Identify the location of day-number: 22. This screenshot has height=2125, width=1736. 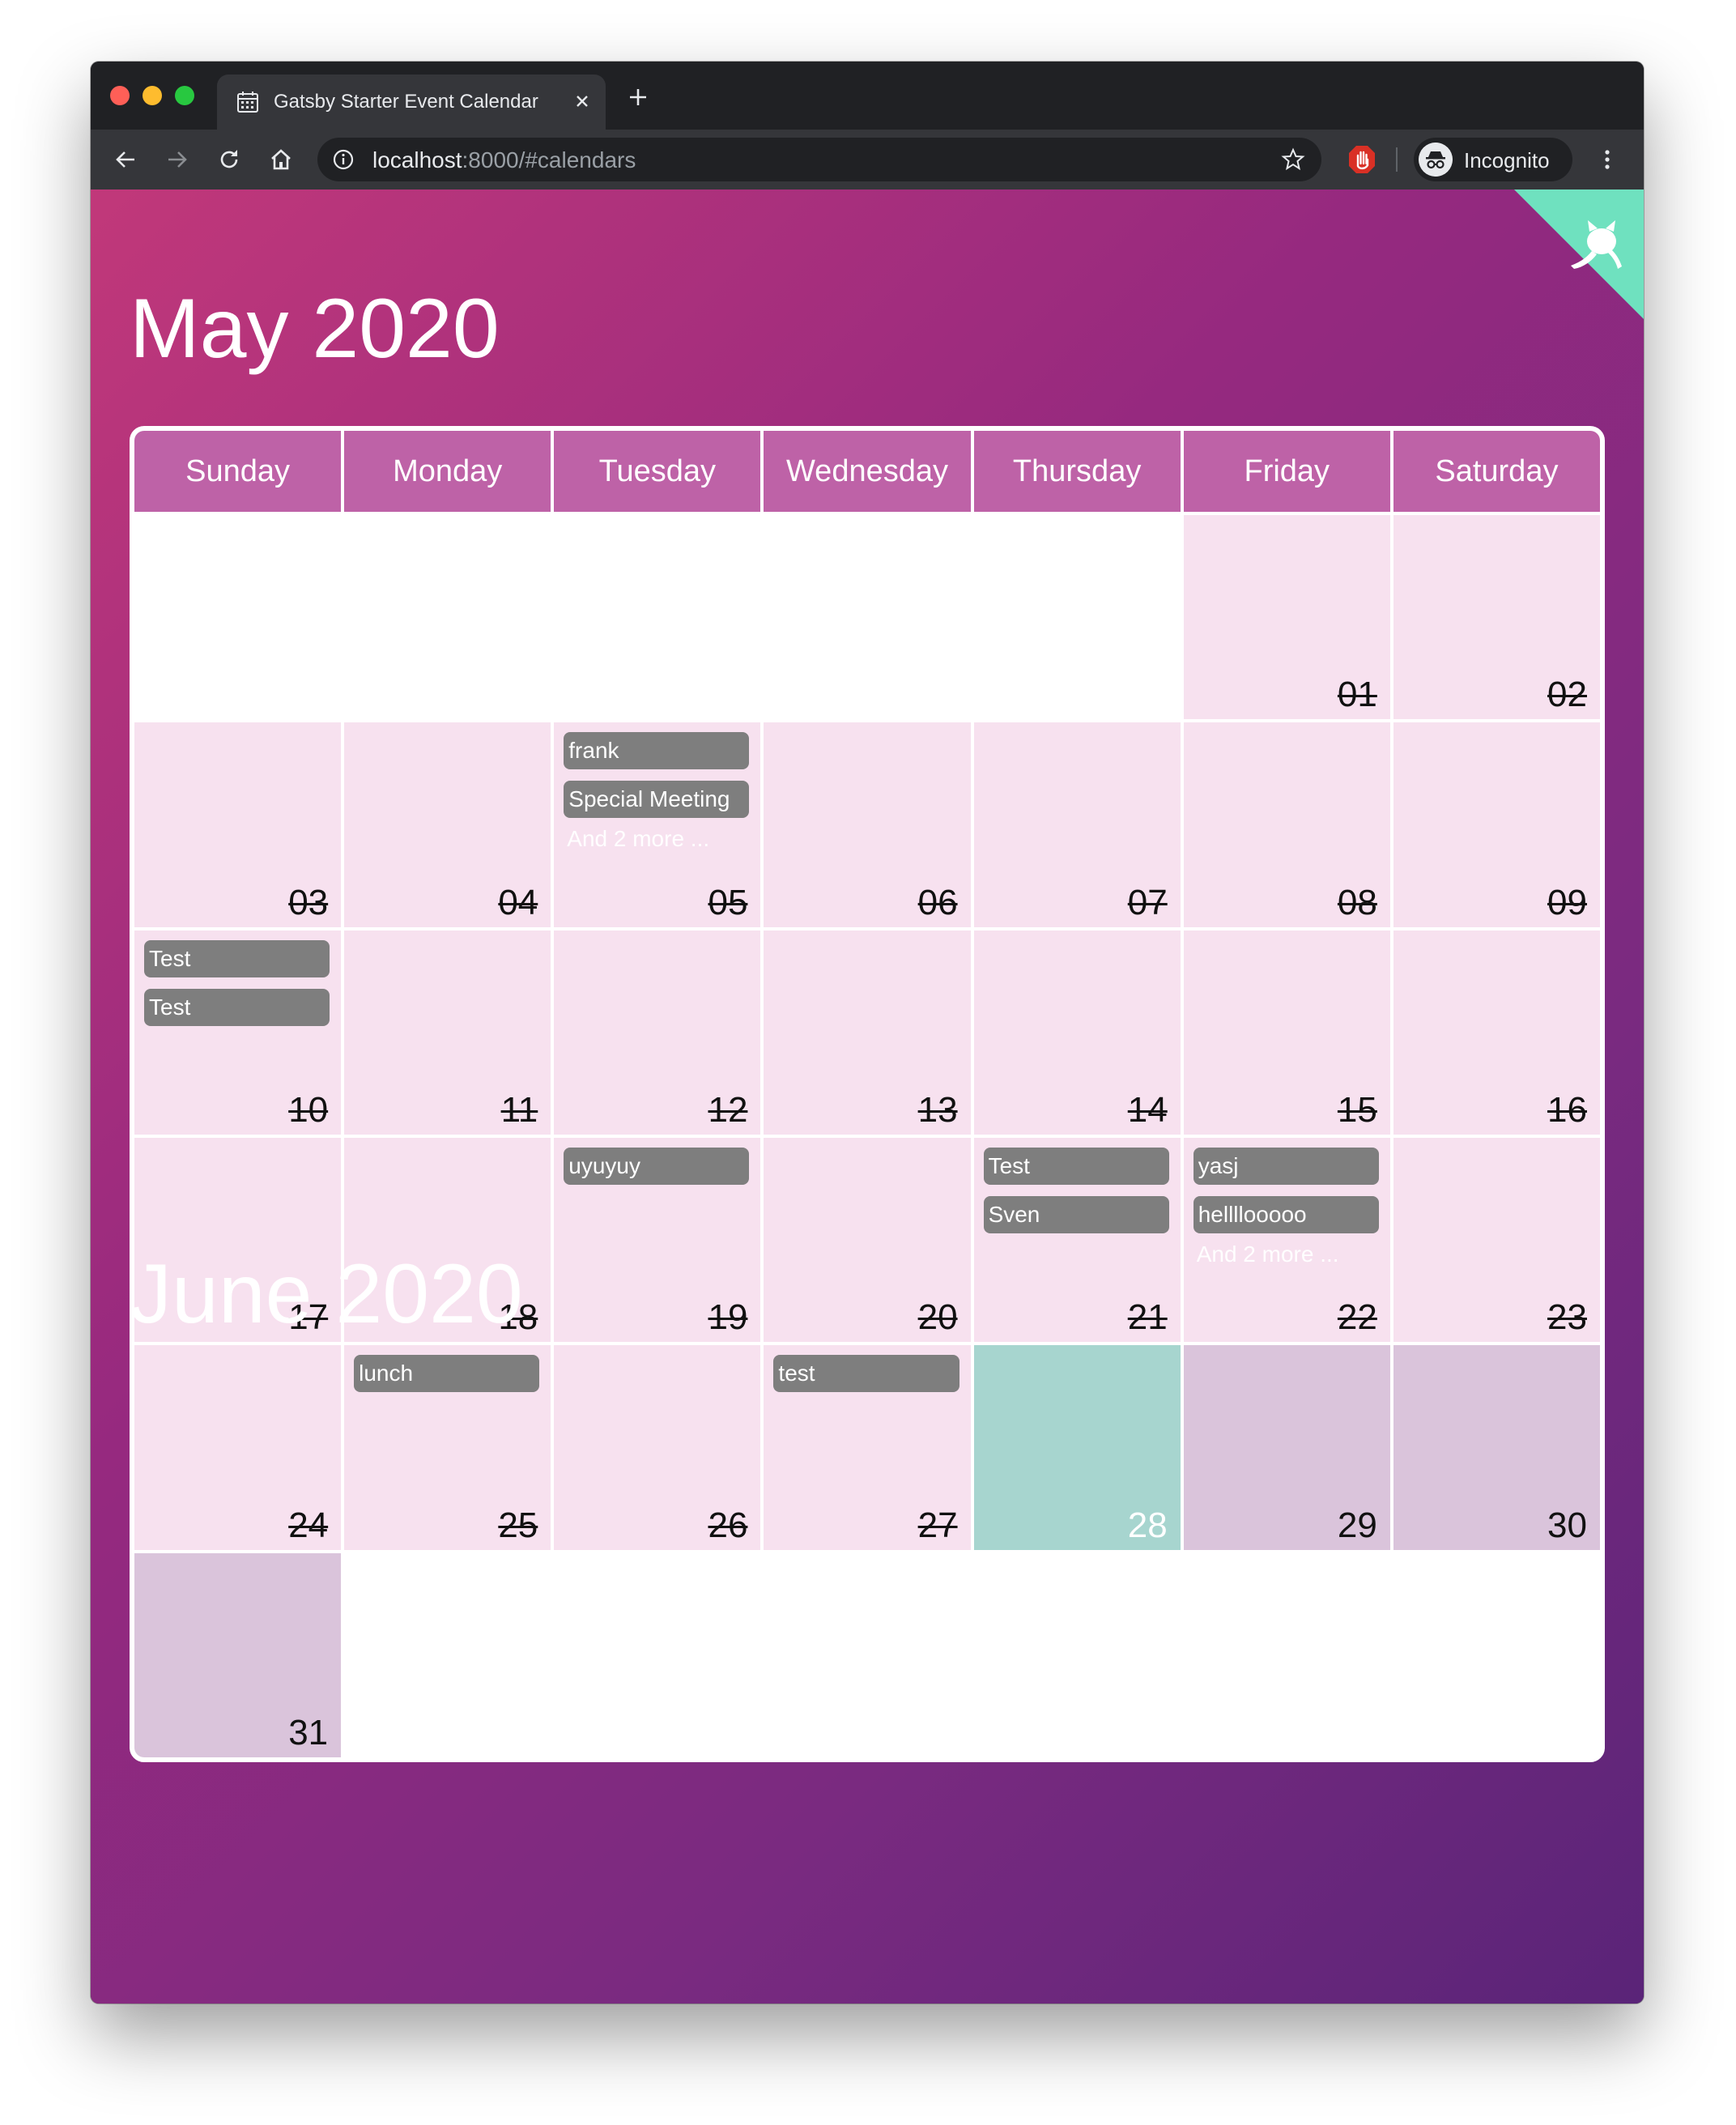
(1357, 1317).